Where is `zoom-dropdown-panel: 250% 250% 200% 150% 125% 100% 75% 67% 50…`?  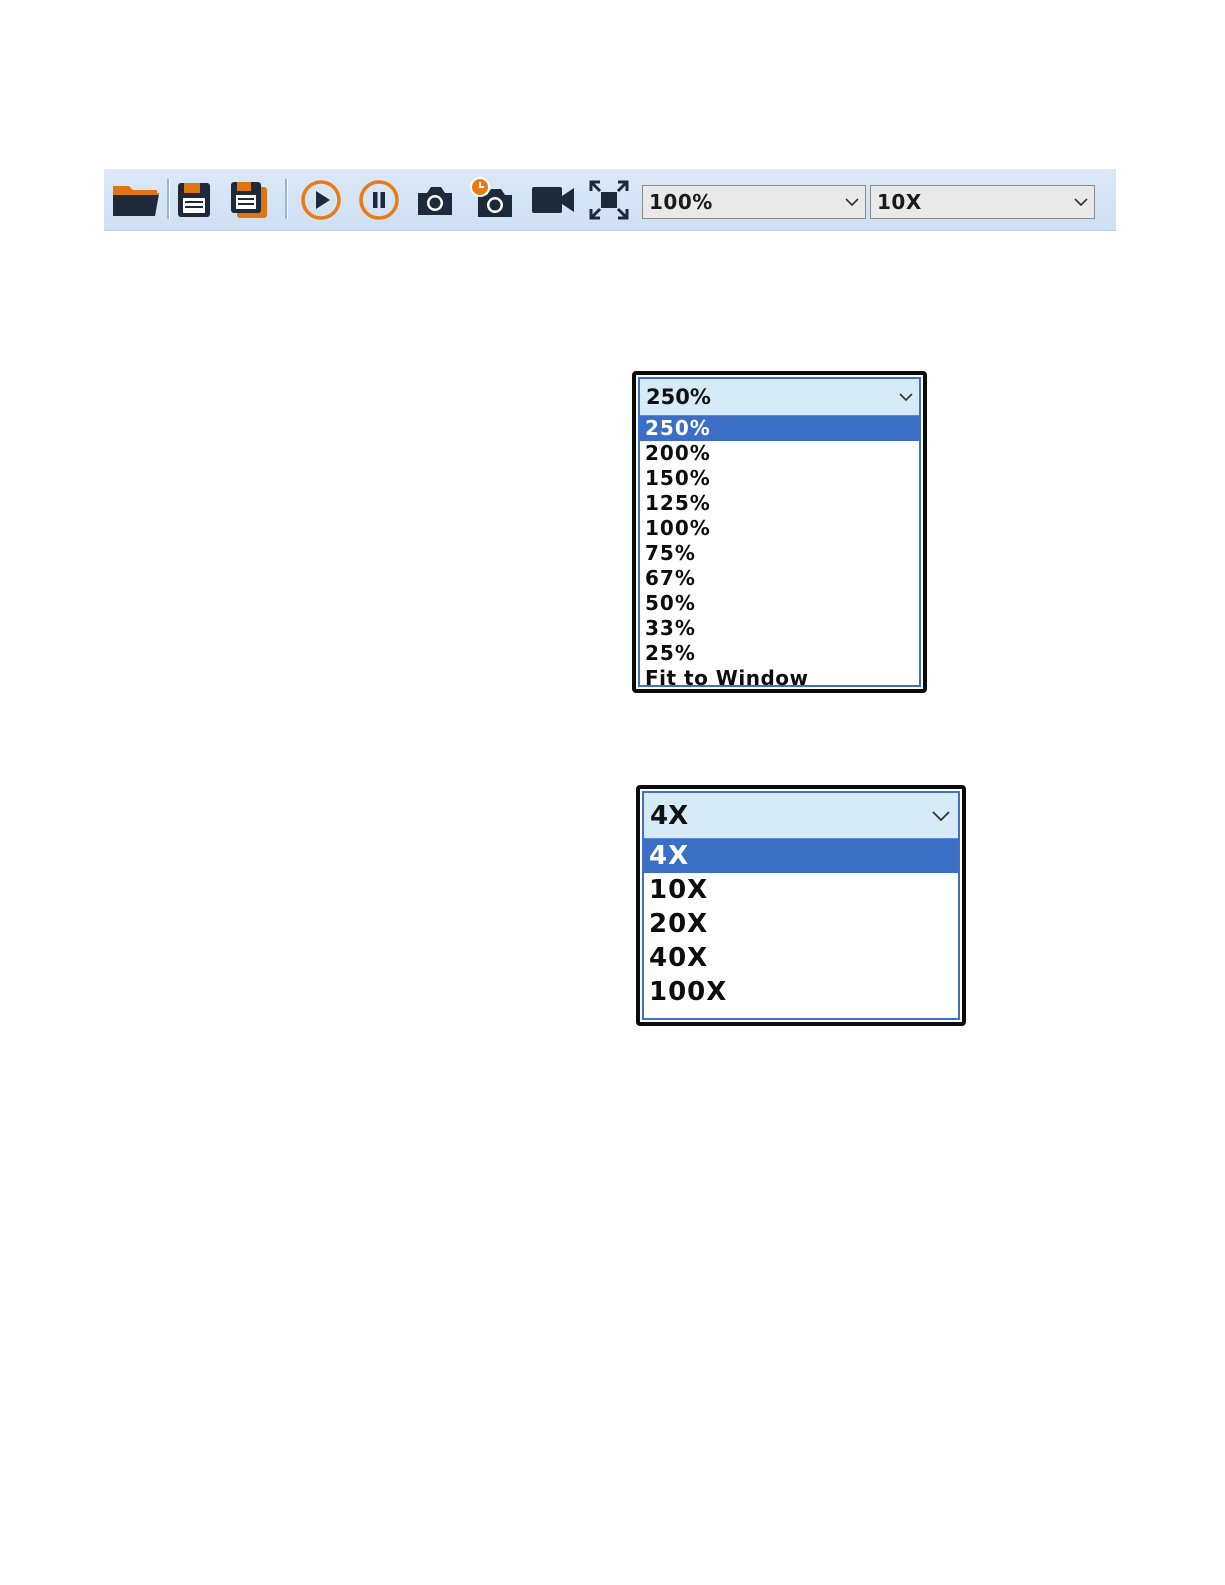 zoom-dropdown-panel: 250% 250% 200% 150% 125% 100% 75% 67% 50… is located at coordinates (779, 533).